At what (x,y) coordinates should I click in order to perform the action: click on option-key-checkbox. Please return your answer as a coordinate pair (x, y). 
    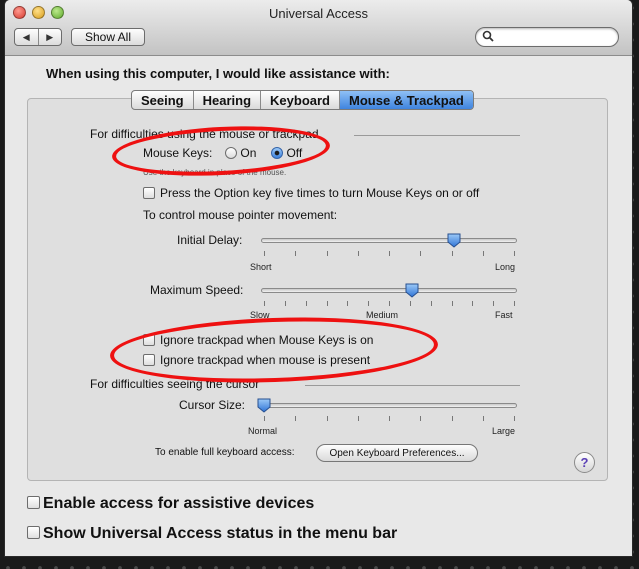
    Looking at the image, I should click on (149, 193).